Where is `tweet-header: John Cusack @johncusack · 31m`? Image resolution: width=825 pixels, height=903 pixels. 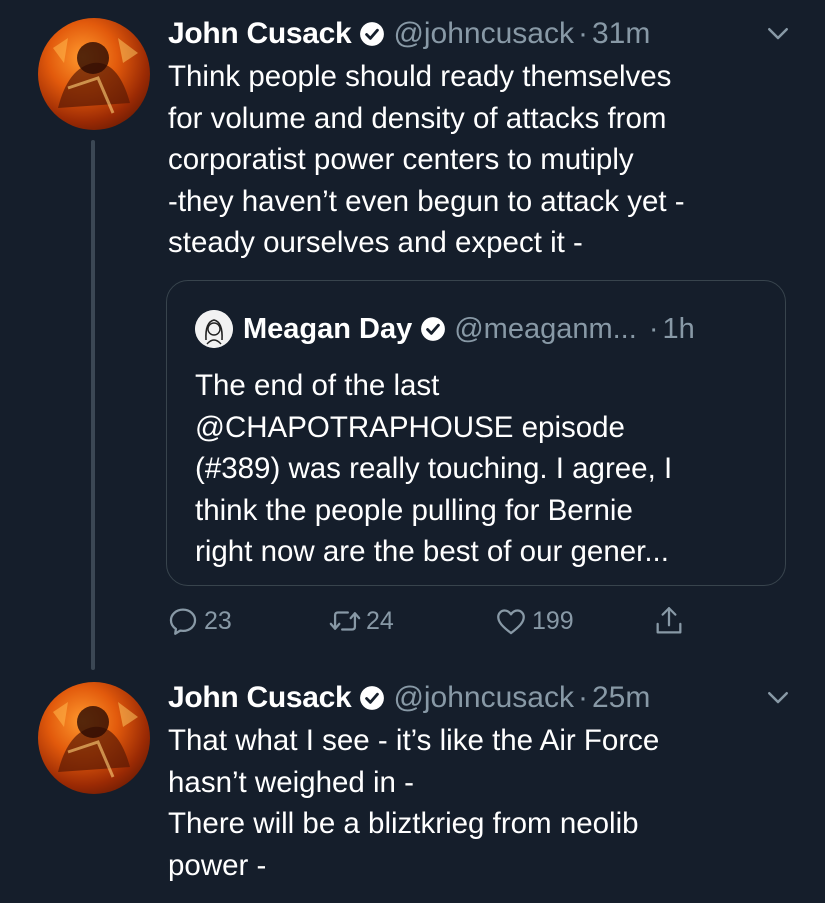
tweet-header: John Cusack @johncusack · 31m is located at coordinates (409, 34).